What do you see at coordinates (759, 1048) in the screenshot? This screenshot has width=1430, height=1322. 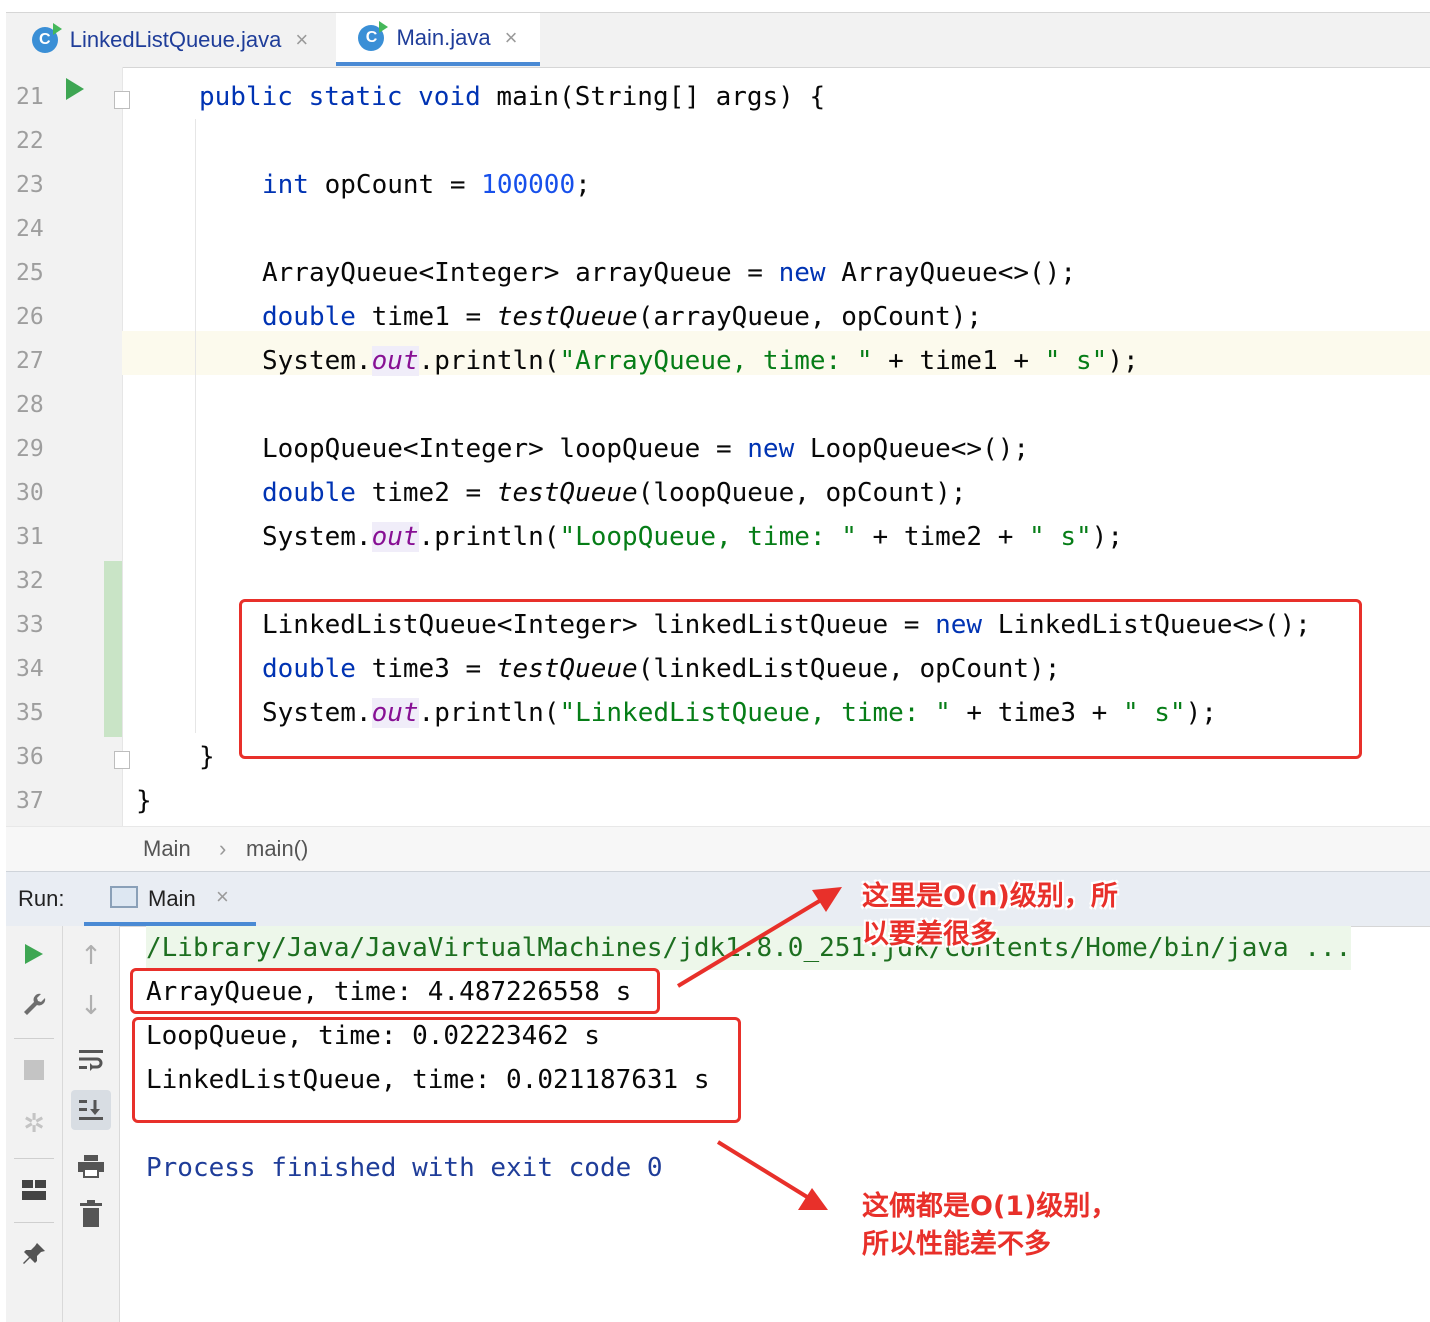 I see `annotation-arrows` at bounding box center [759, 1048].